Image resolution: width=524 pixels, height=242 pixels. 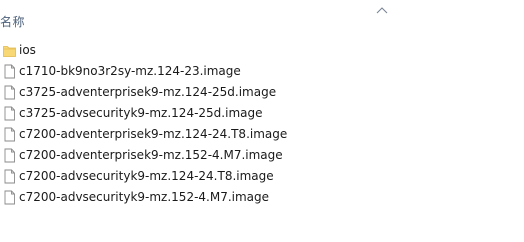 I want to click on file-name: c7200-adventerprisek9-mz.152-4.M7.image, so click(x=151, y=155).